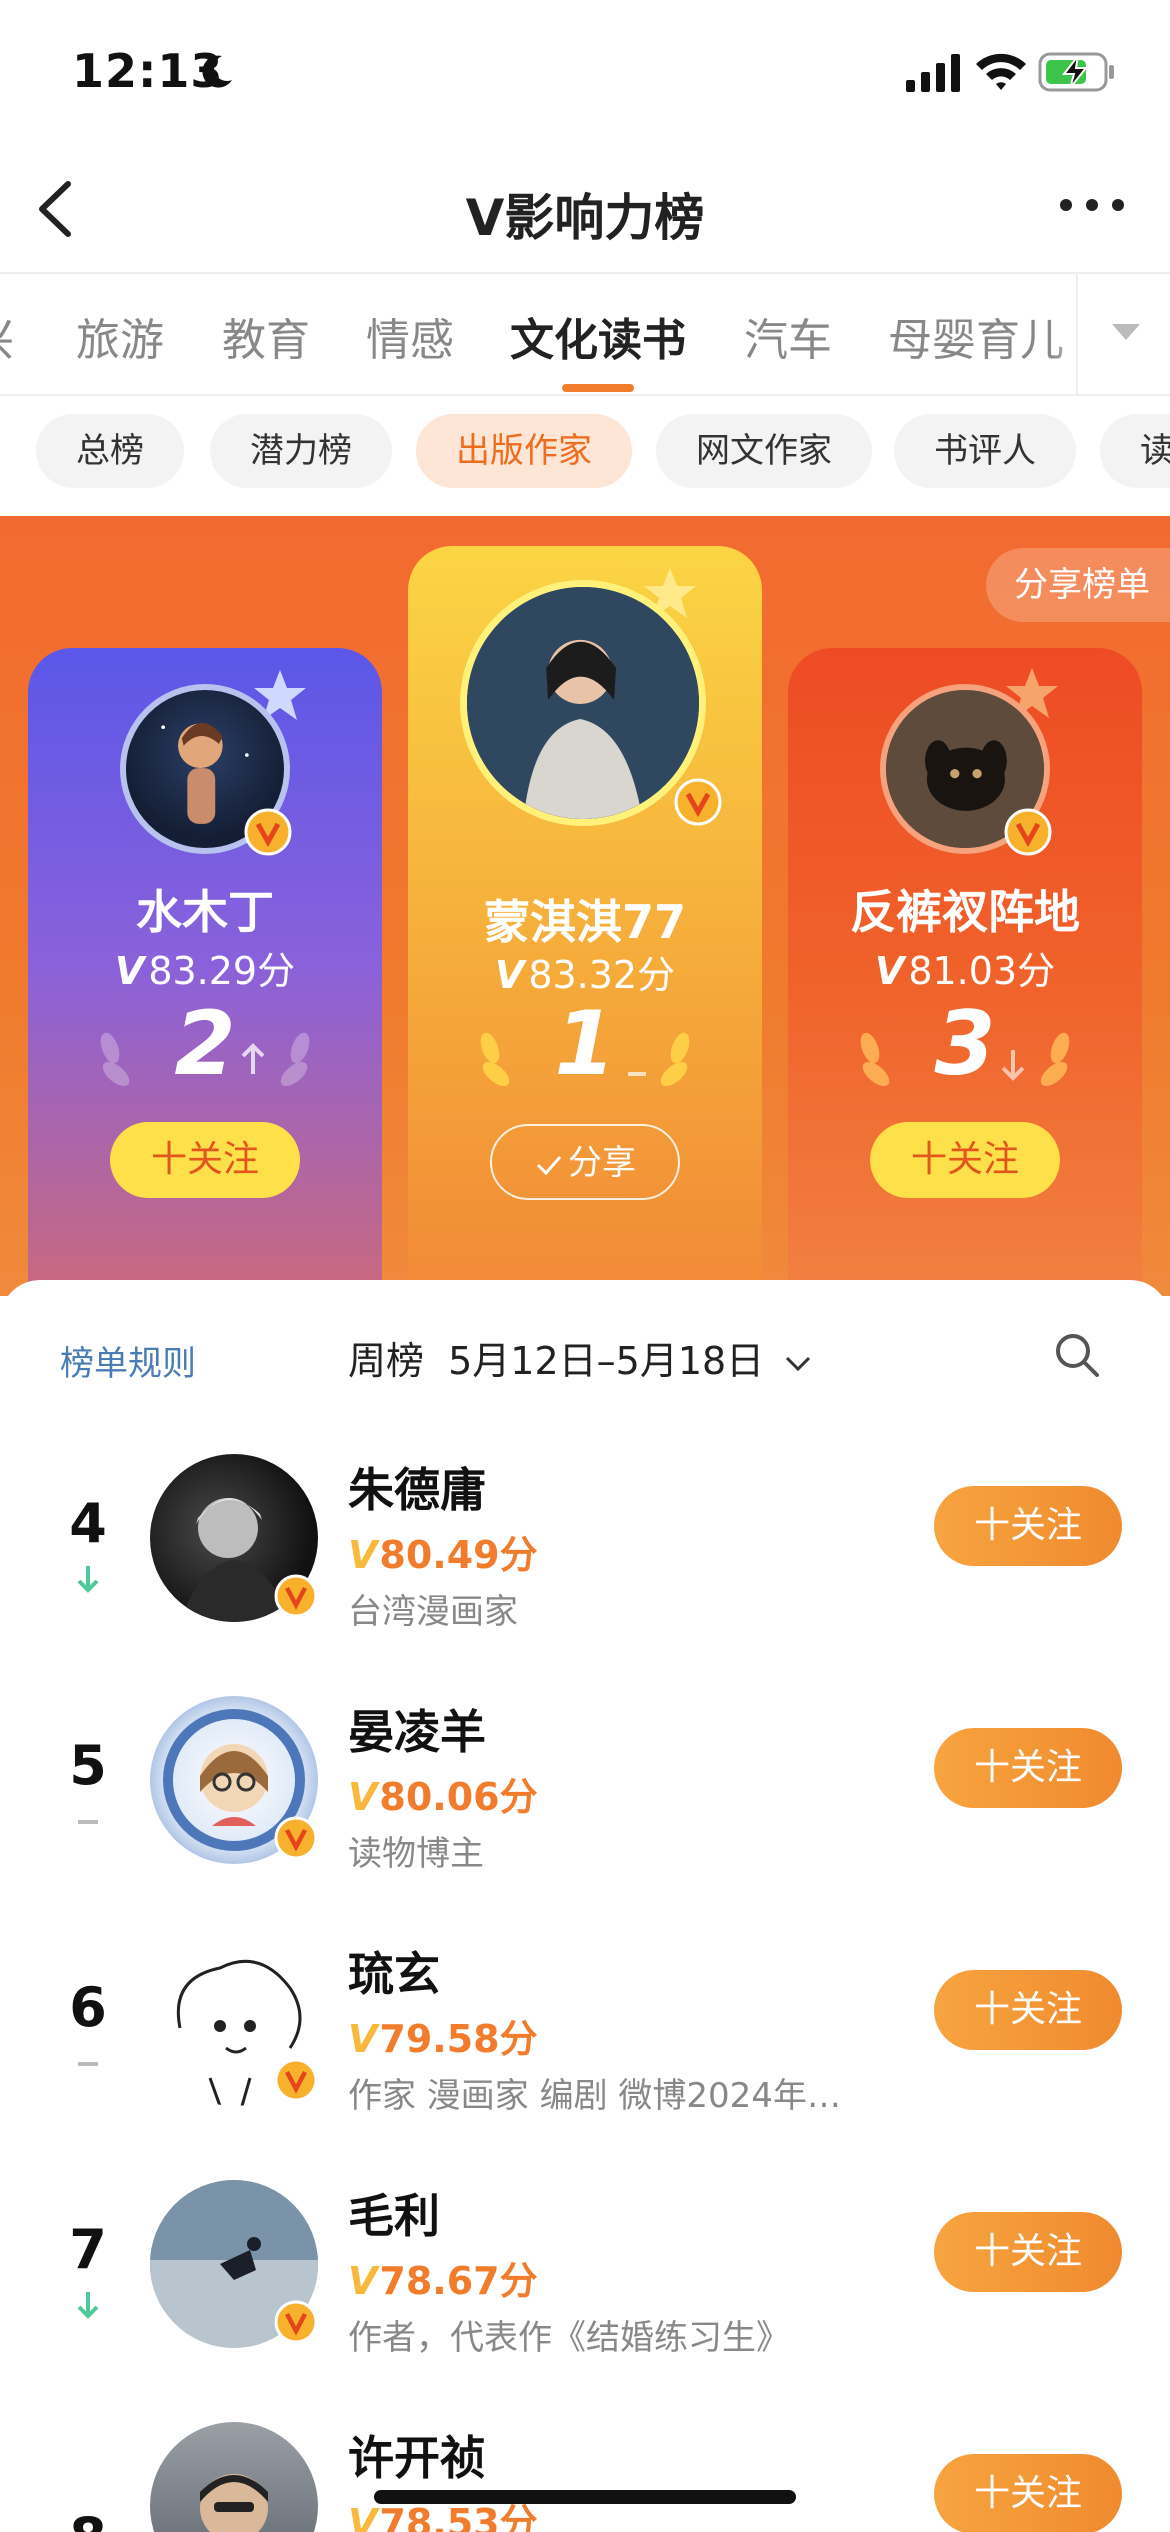  Describe the element at coordinates (253, 1058) in the screenshot. I see `rank-up-arrow-icon` at that location.